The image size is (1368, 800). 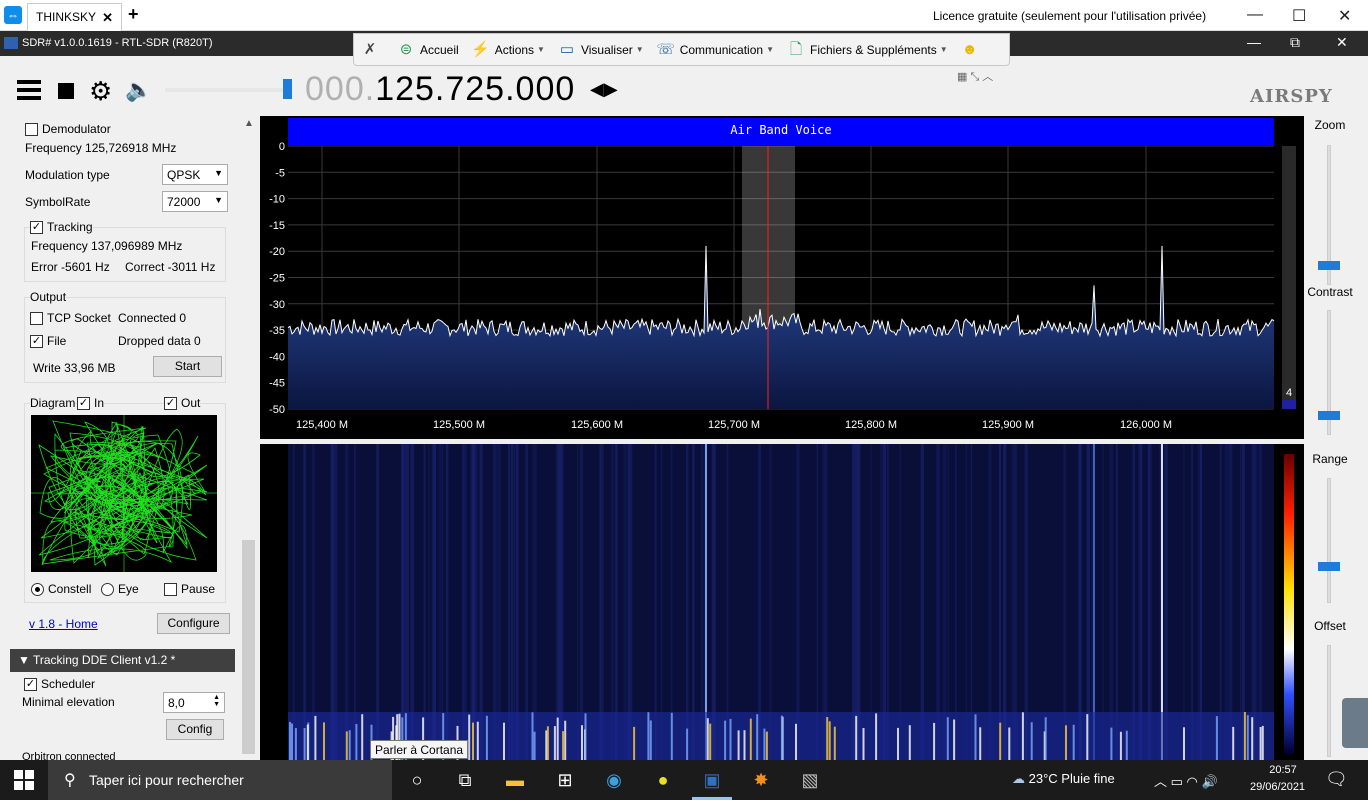 What do you see at coordinates (614, 780) in the screenshot?
I see `edge-icon: ◉` at bounding box center [614, 780].